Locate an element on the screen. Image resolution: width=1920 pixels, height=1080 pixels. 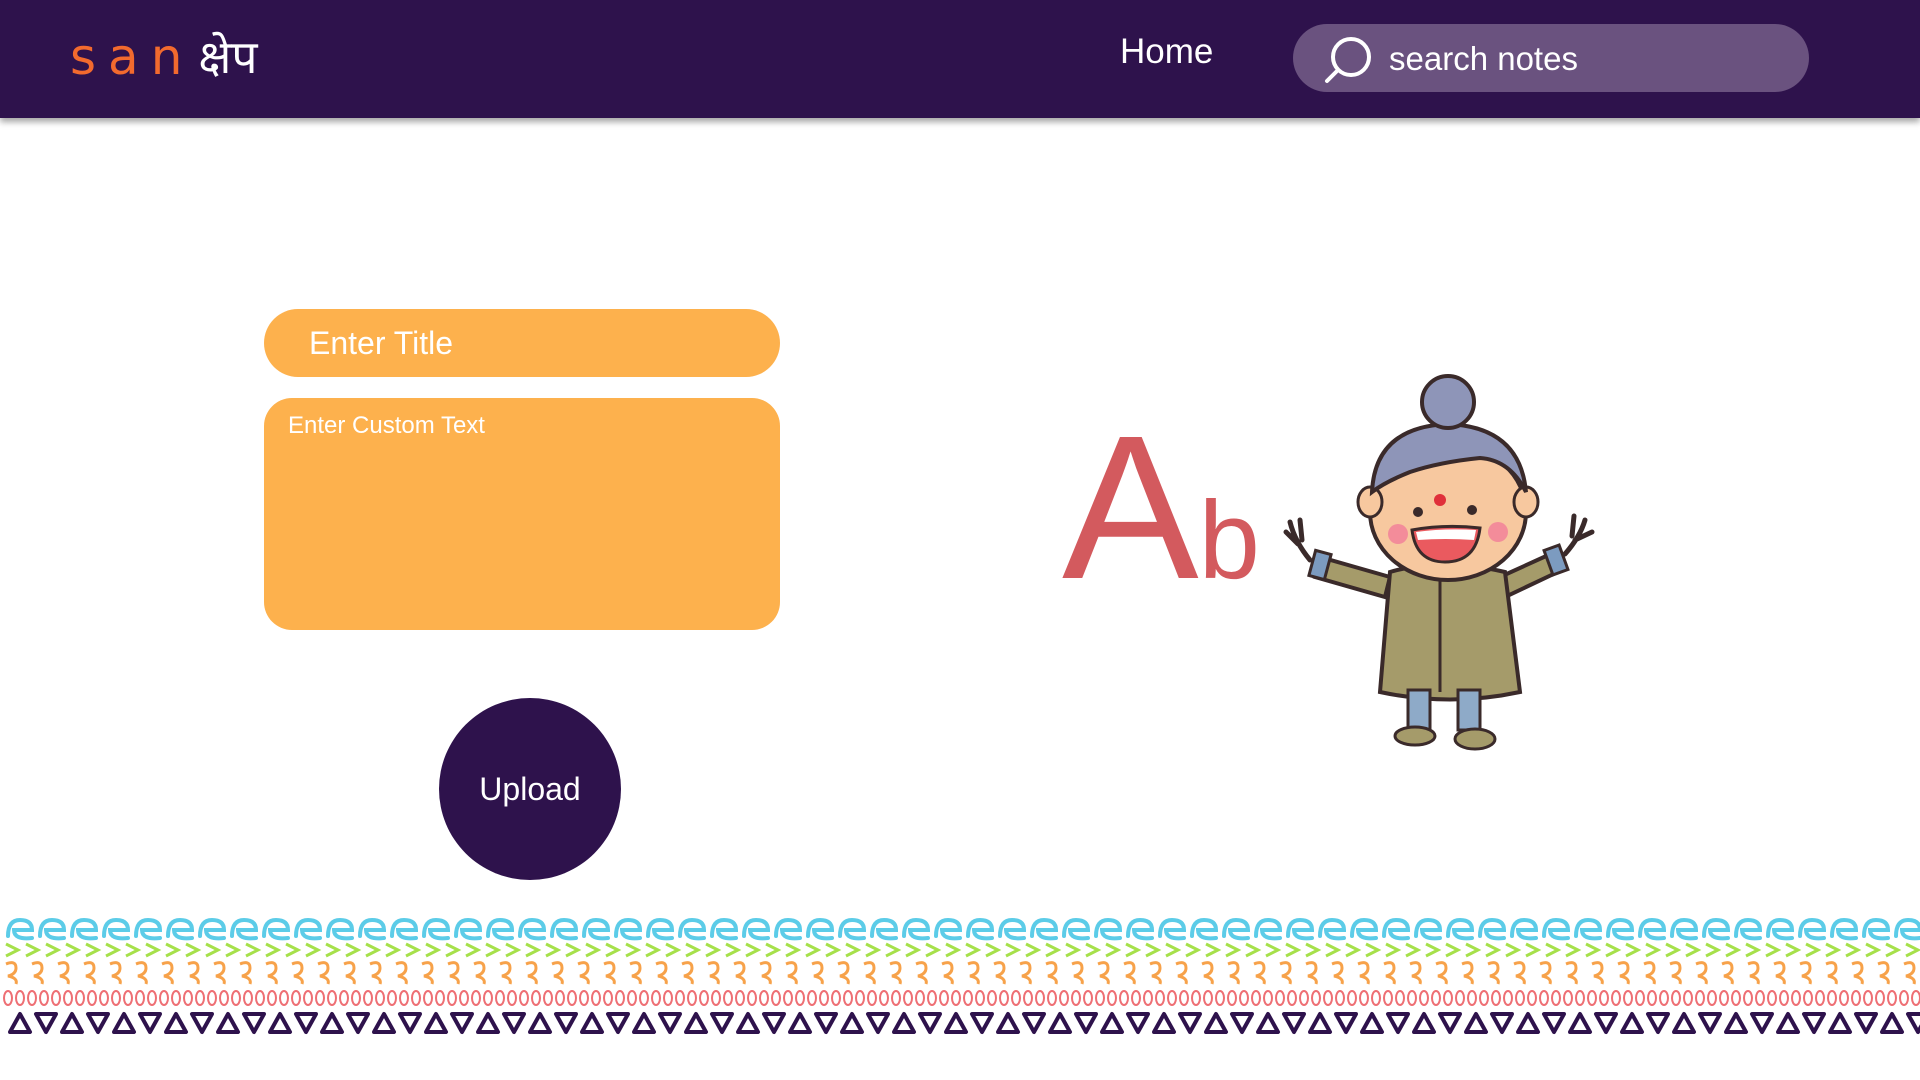
small-letter: b is located at coordinates (1229, 540).